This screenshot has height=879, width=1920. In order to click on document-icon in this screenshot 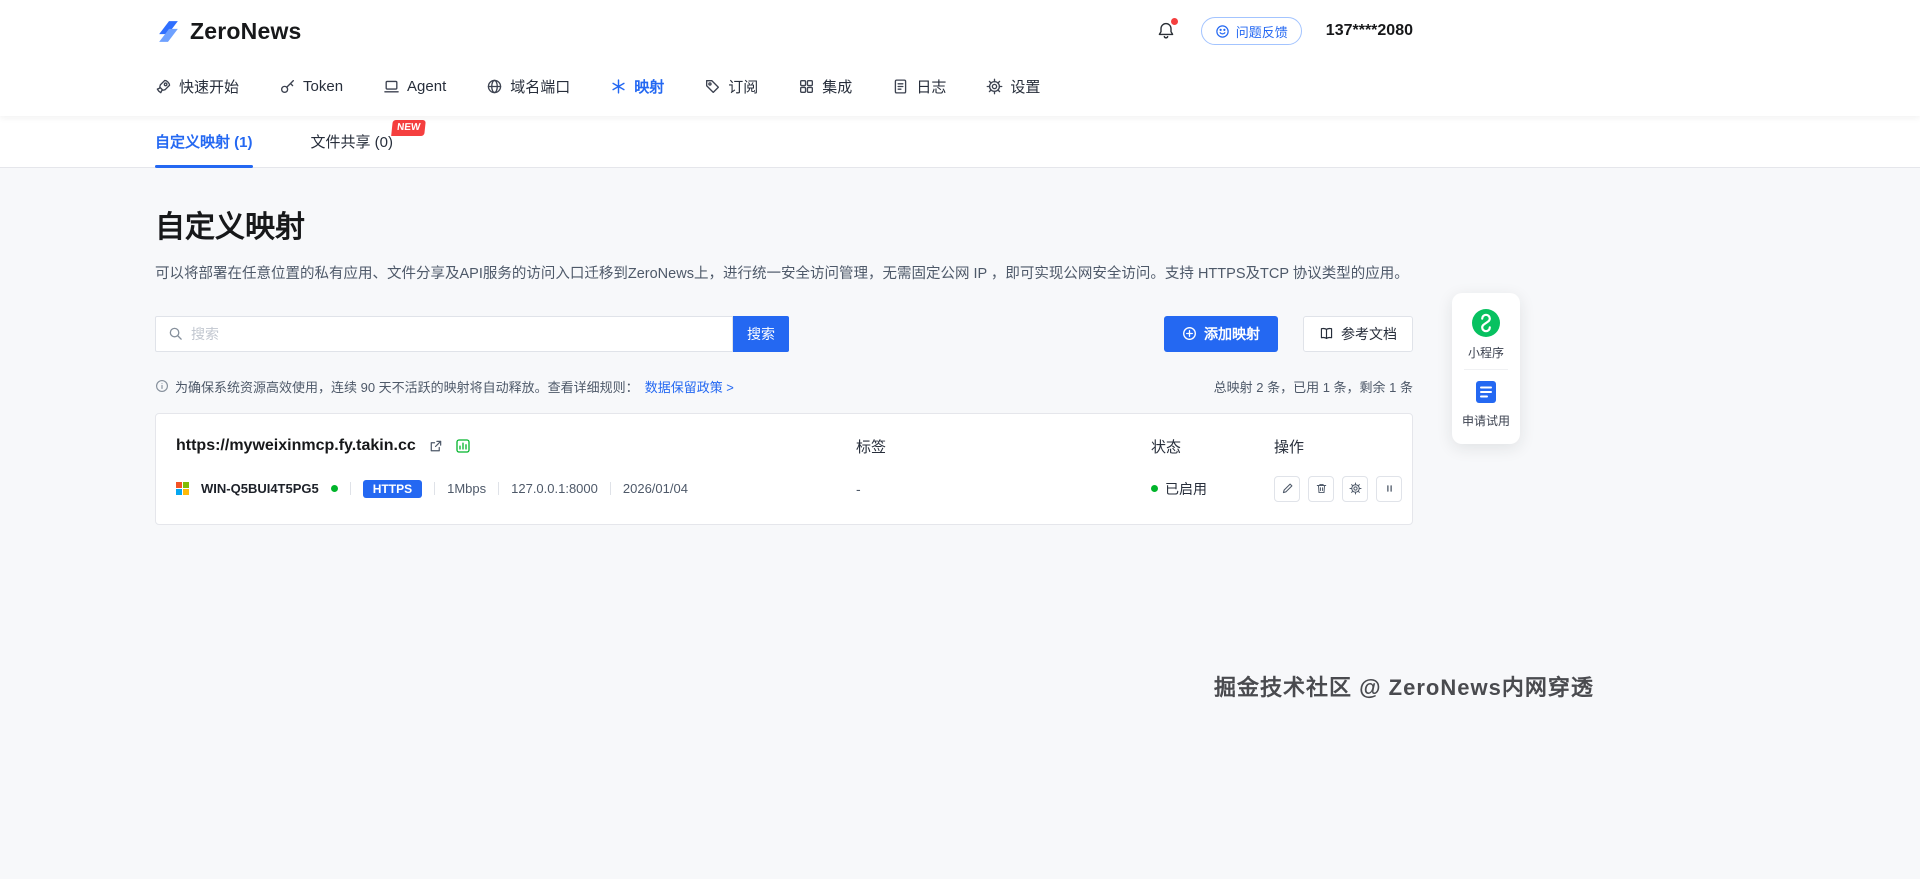, I will do `click(901, 86)`.